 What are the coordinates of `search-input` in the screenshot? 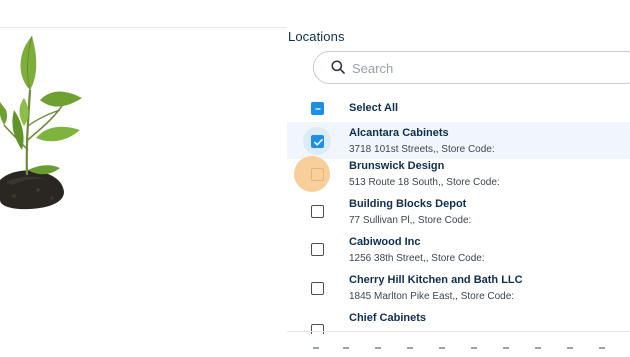 It's located at (487, 68).